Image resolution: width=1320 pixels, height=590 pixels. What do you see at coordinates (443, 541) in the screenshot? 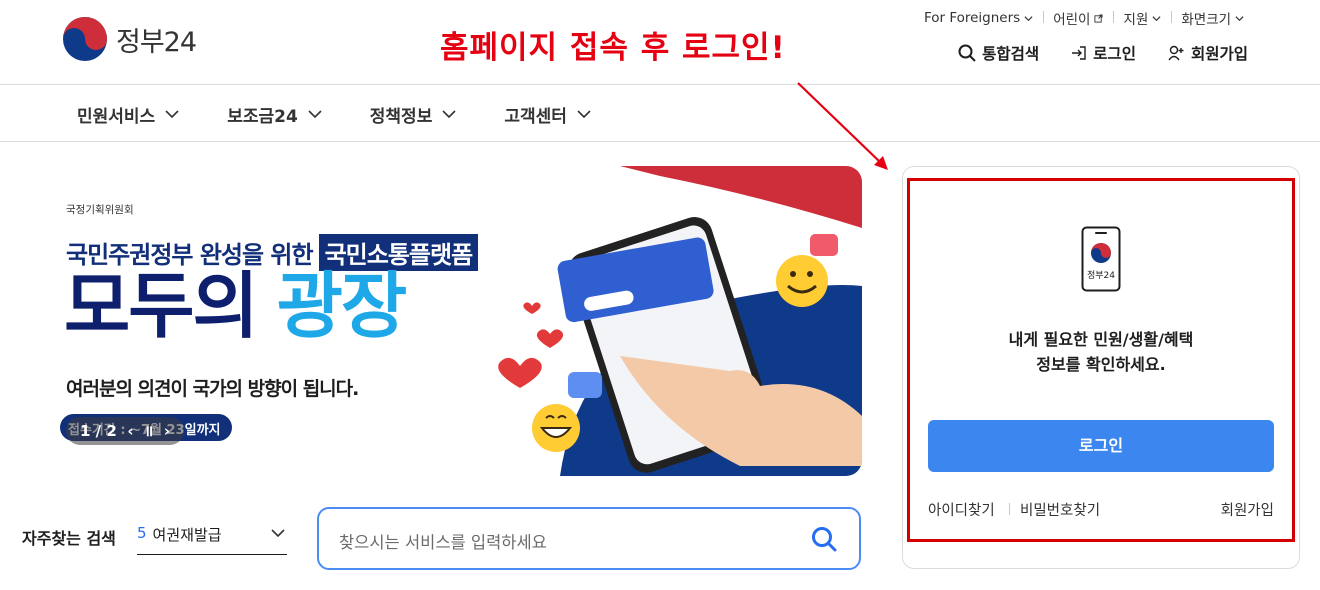
I see `search-input: 찾으시는 서비스를 입력하세요` at bounding box center [443, 541].